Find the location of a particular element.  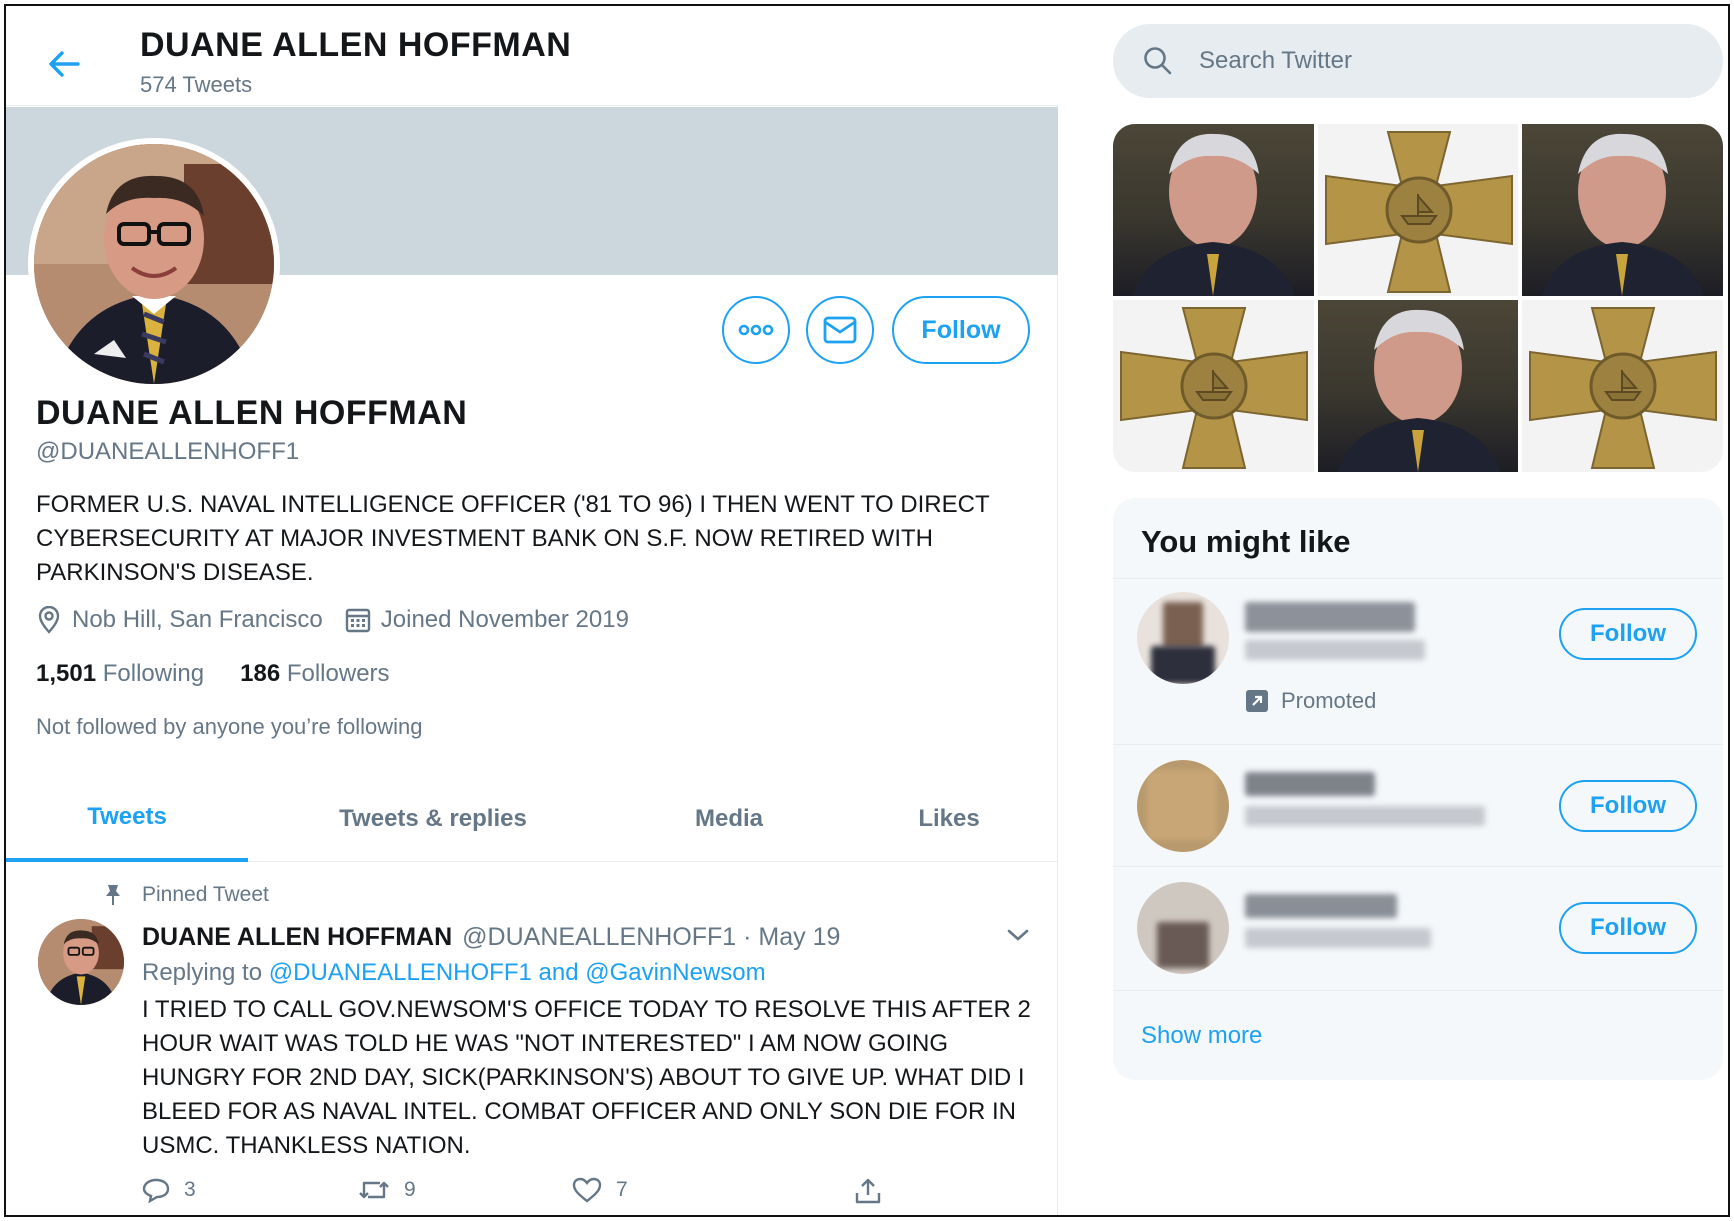

search-box is located at coordinates (1418, 61).